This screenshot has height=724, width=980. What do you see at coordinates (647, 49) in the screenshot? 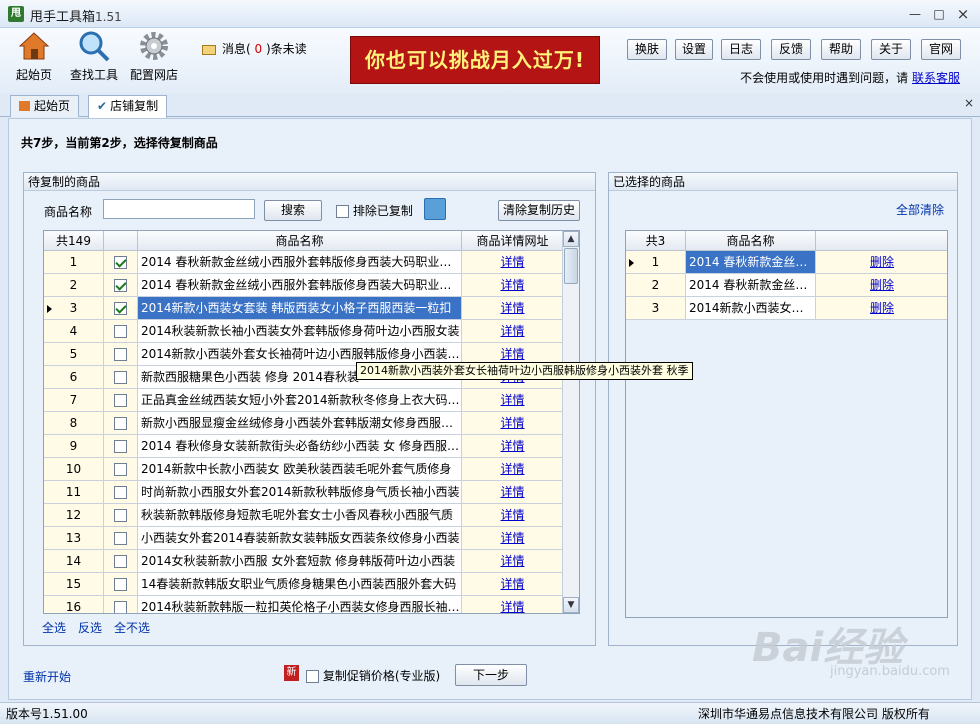
I see `skin-button: 换肤` at bounding box center [647, 49].